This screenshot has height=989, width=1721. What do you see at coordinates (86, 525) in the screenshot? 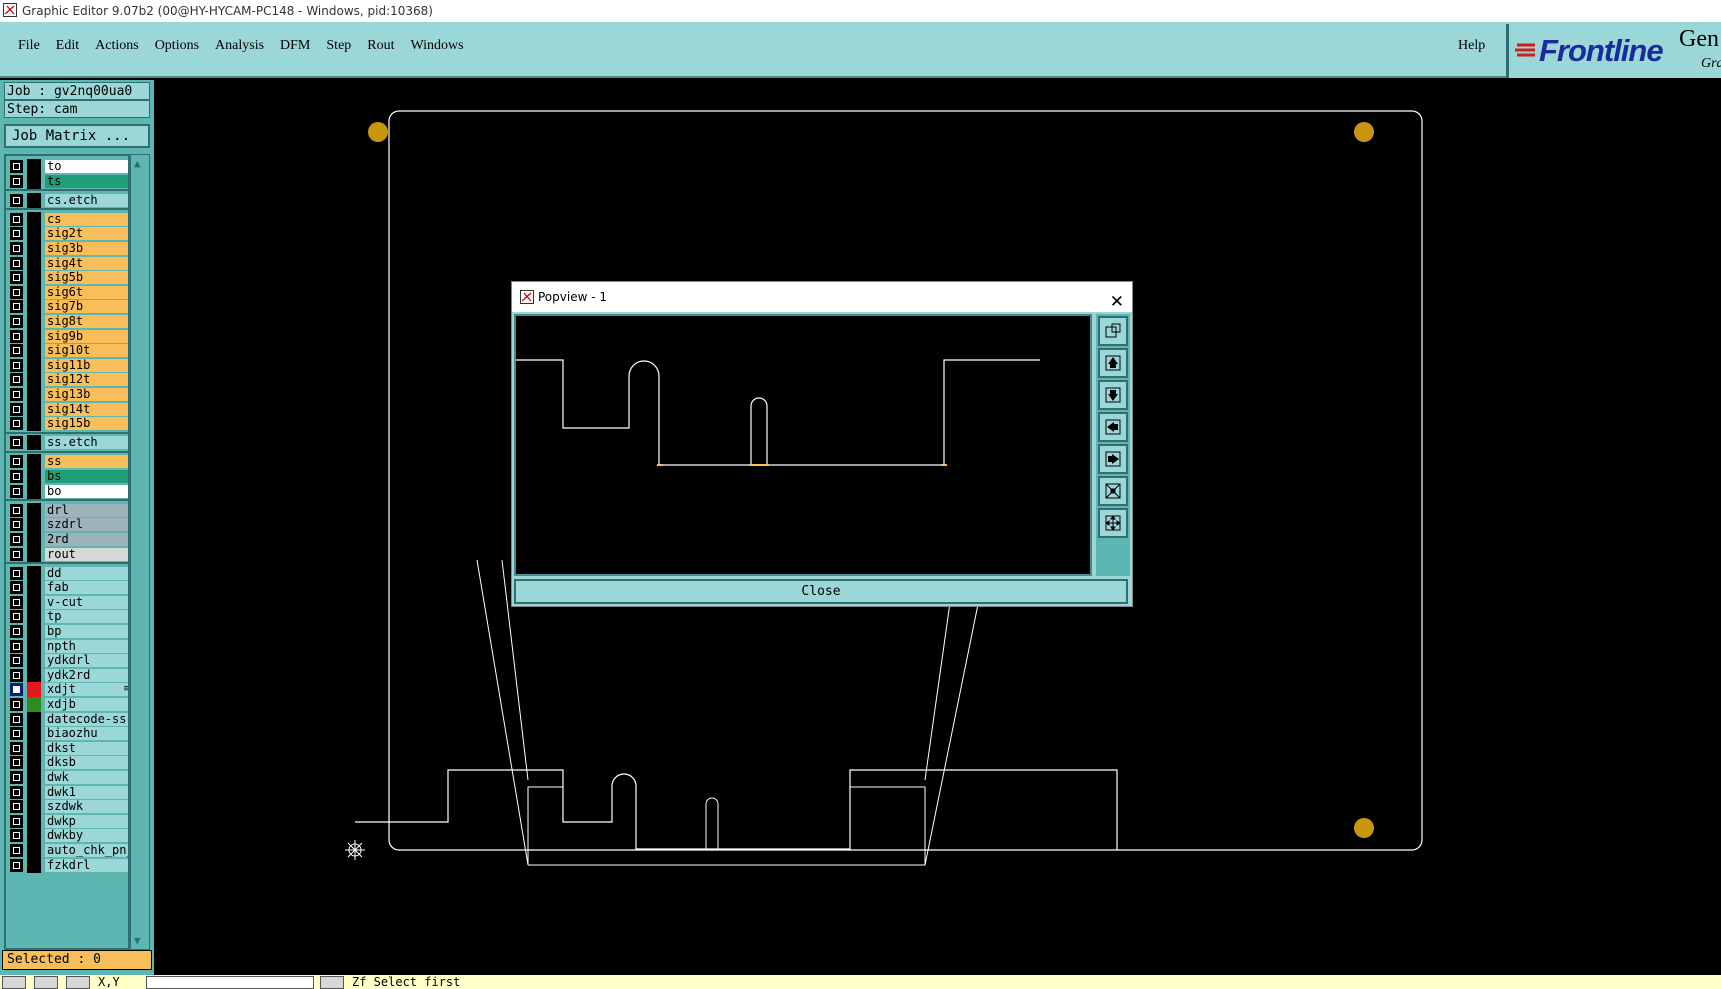
I see `layer-name: szdrl` at bounding box center [86, 525].